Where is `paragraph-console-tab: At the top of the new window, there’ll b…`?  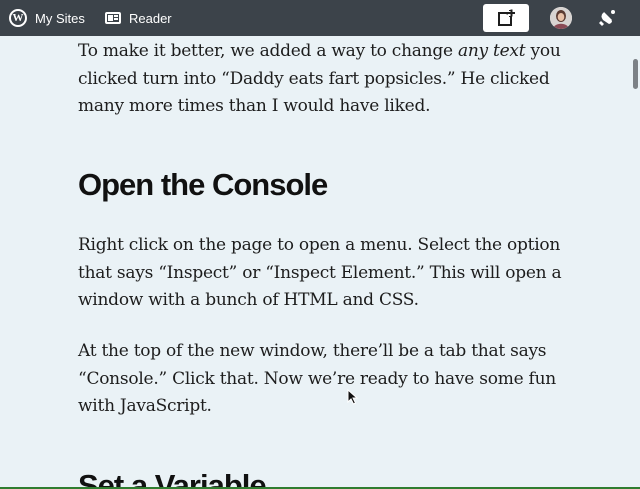
paragraph-console-tab: At the top of the new window, there’ll b… is located at coordinates (317, 378).